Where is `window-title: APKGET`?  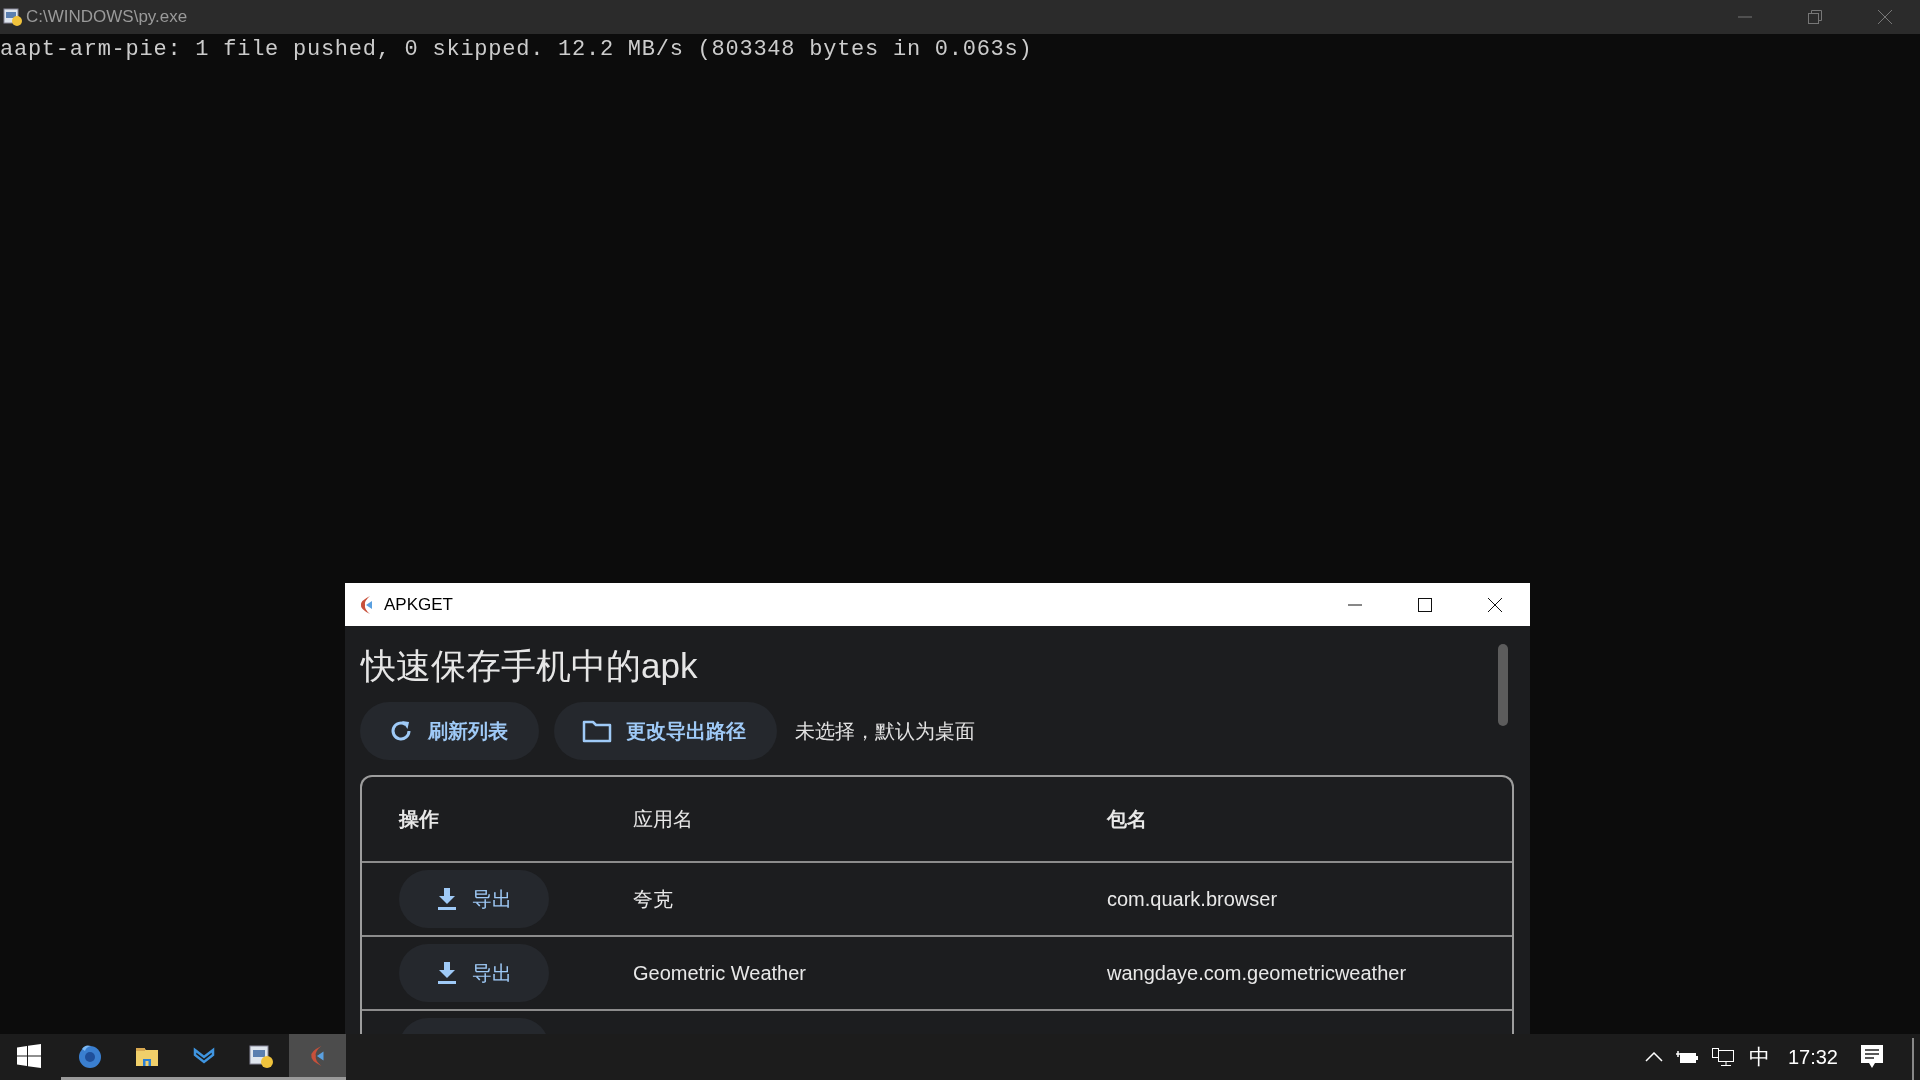
window-title: APKGET is located at coordinates (418, 604).